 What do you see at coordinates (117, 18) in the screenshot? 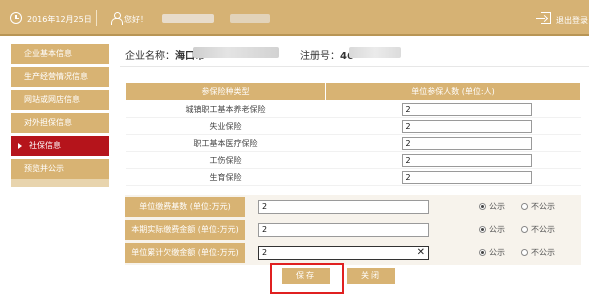
I see `user-icon` at bounding box center [117, 18].